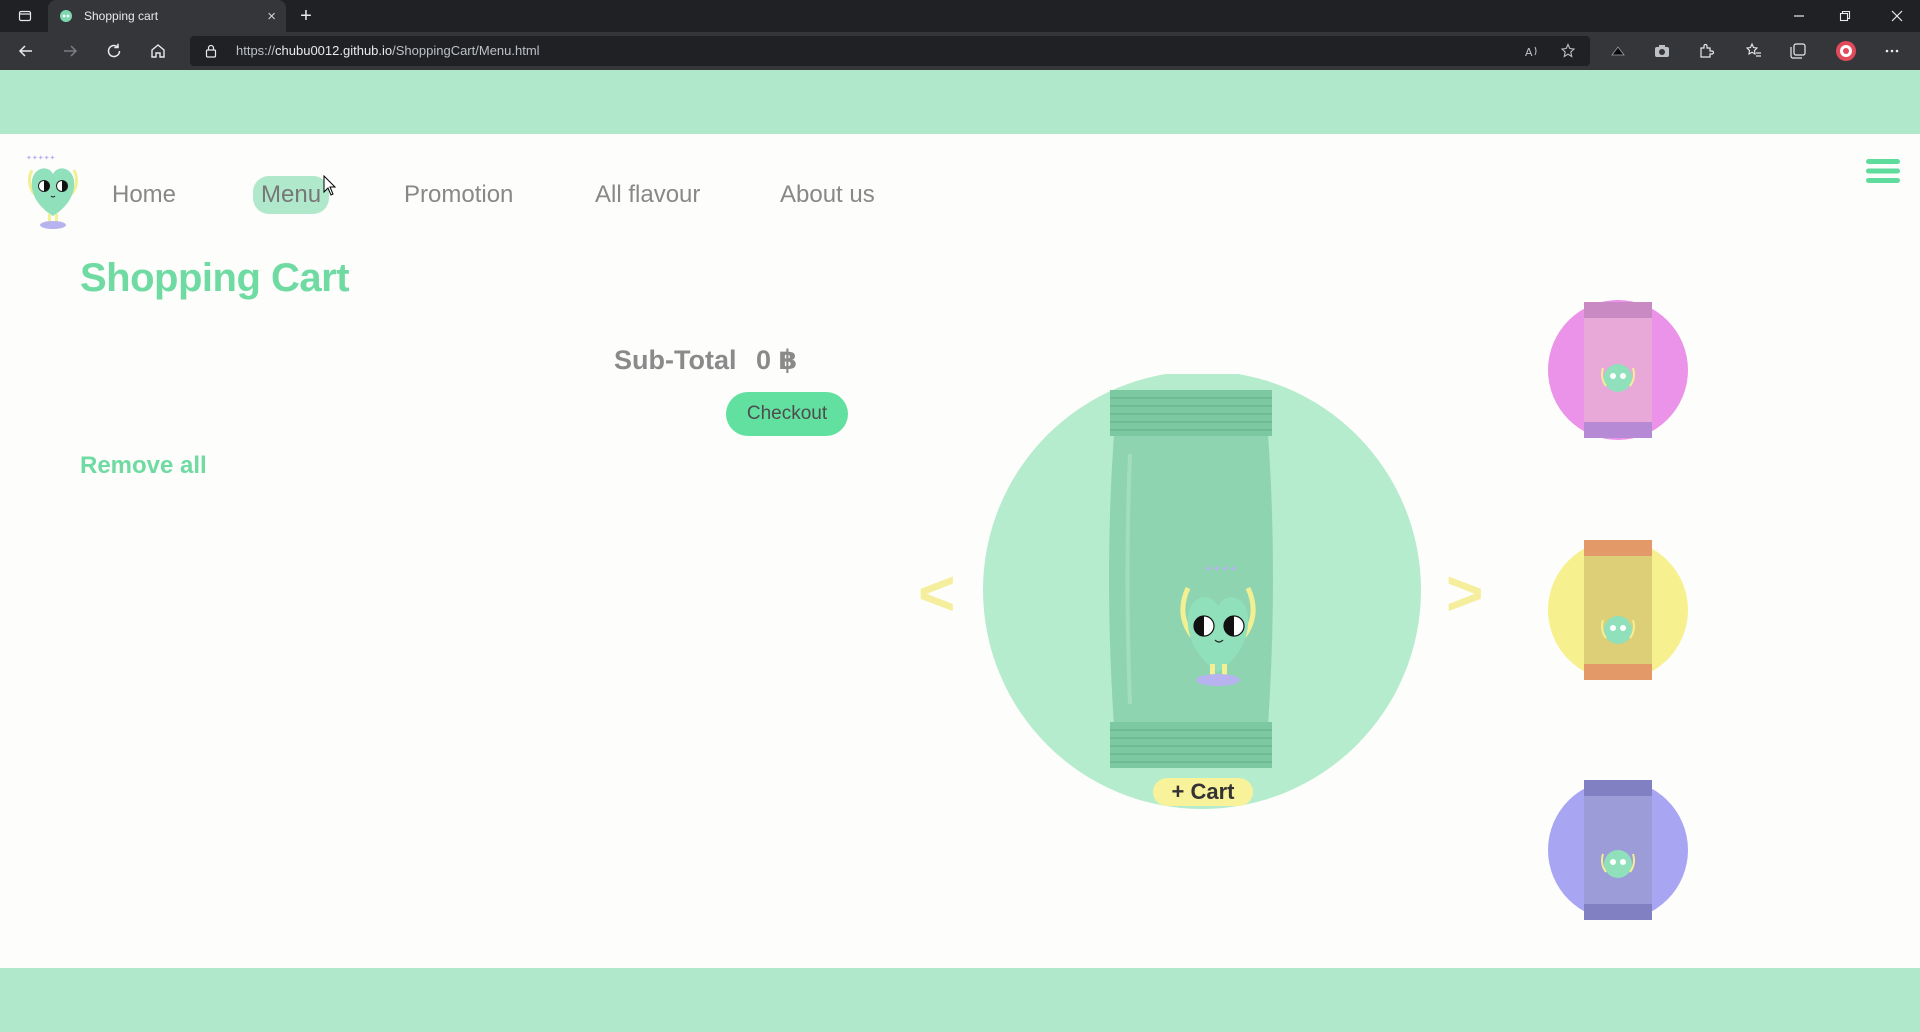  Describe the element at coordinates (1529, 52) in the screenshot. I see `svg-text: A` at that location.